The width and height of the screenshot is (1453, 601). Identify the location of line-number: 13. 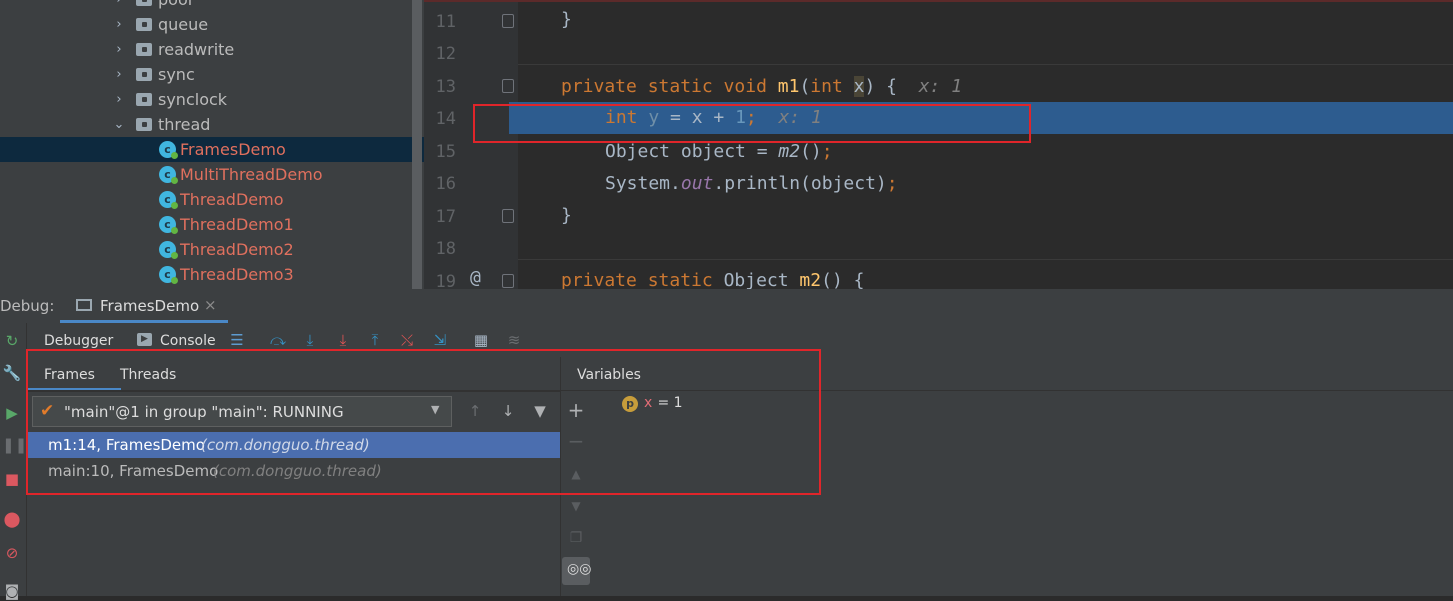
(445, 87).